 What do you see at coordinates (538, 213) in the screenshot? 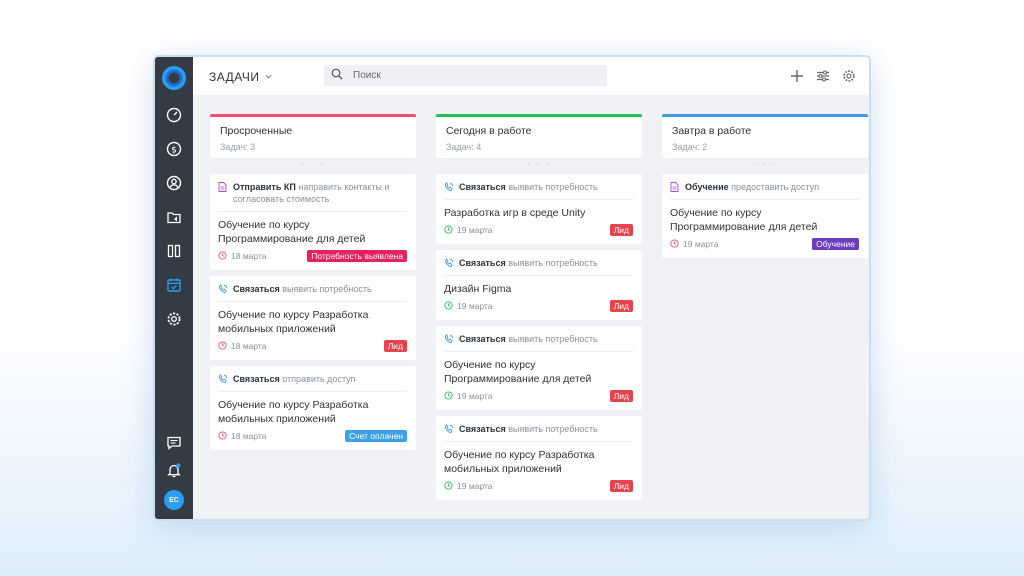
I see `card-title: Разработка игр в среде Unity` at bounding box center [538, 213].